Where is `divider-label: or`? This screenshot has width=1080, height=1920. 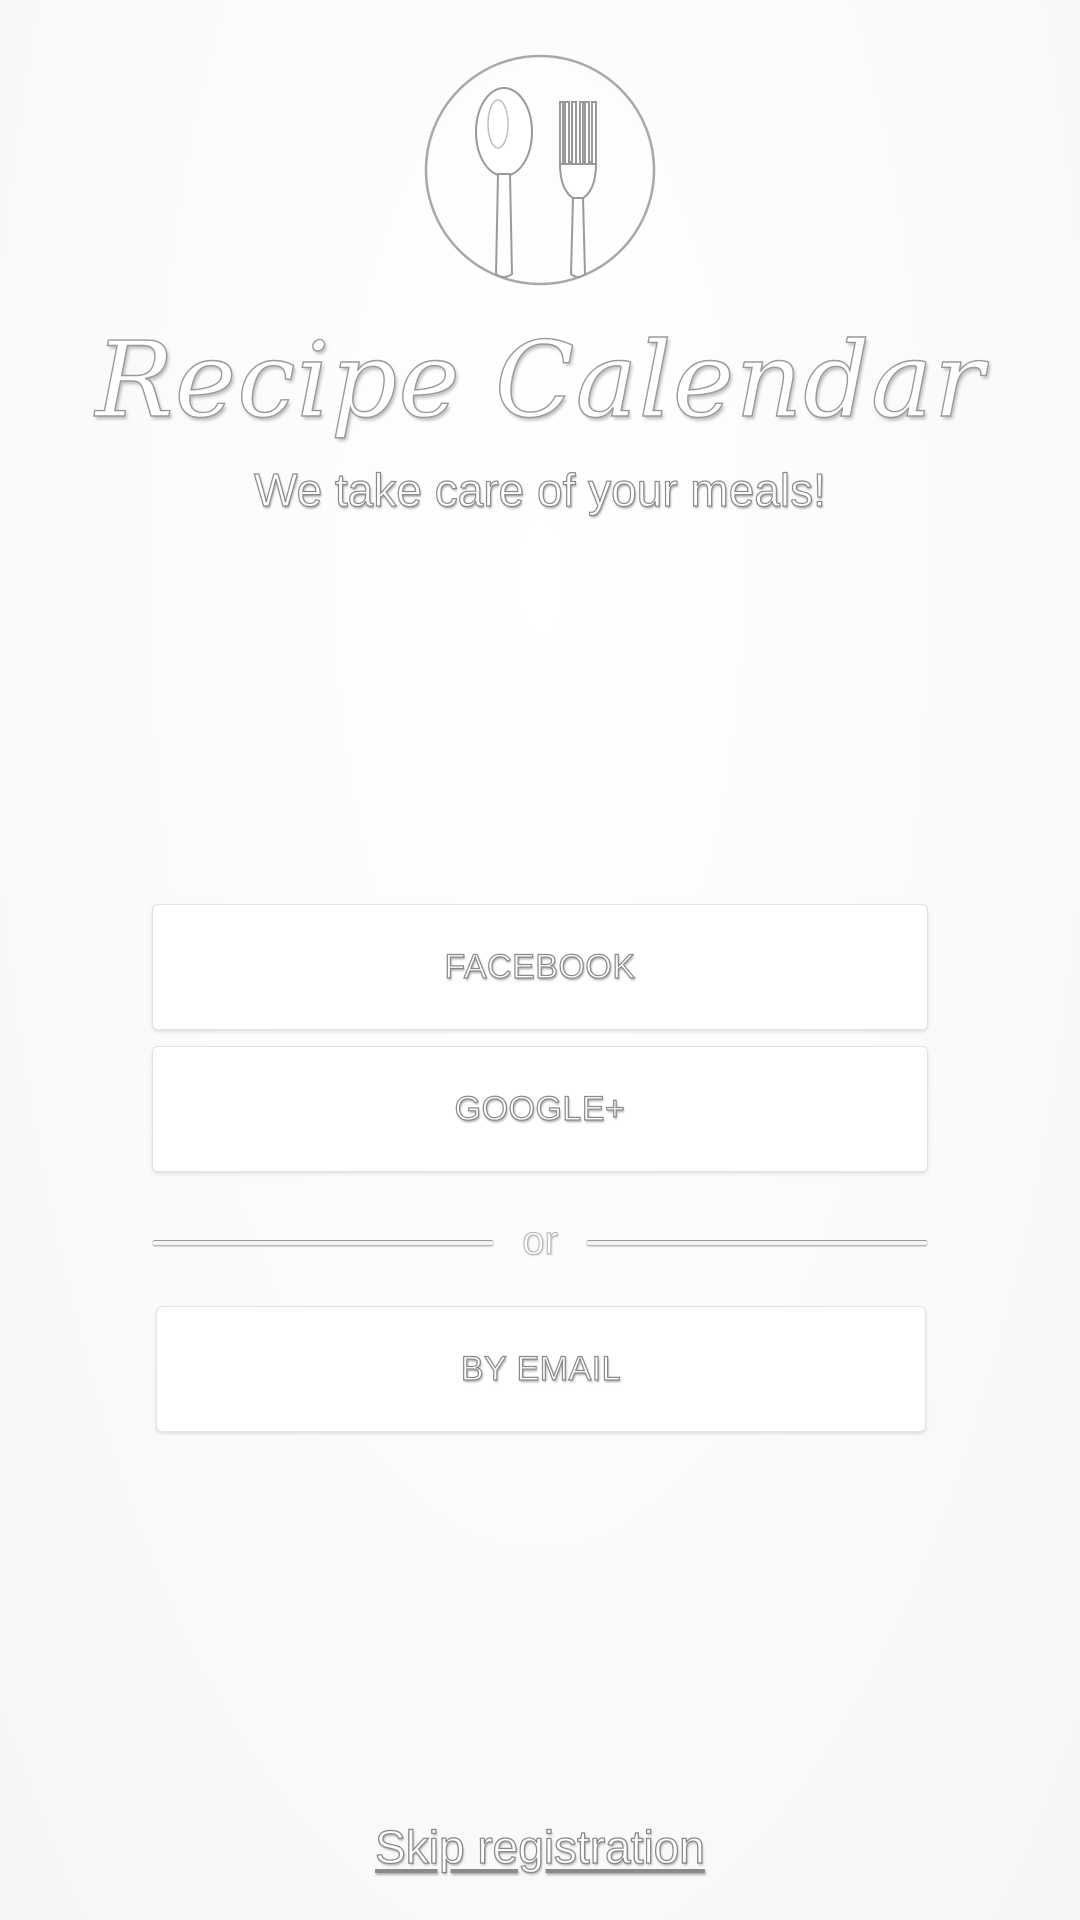
divider-label: or is located at coordinates (540, 1240).